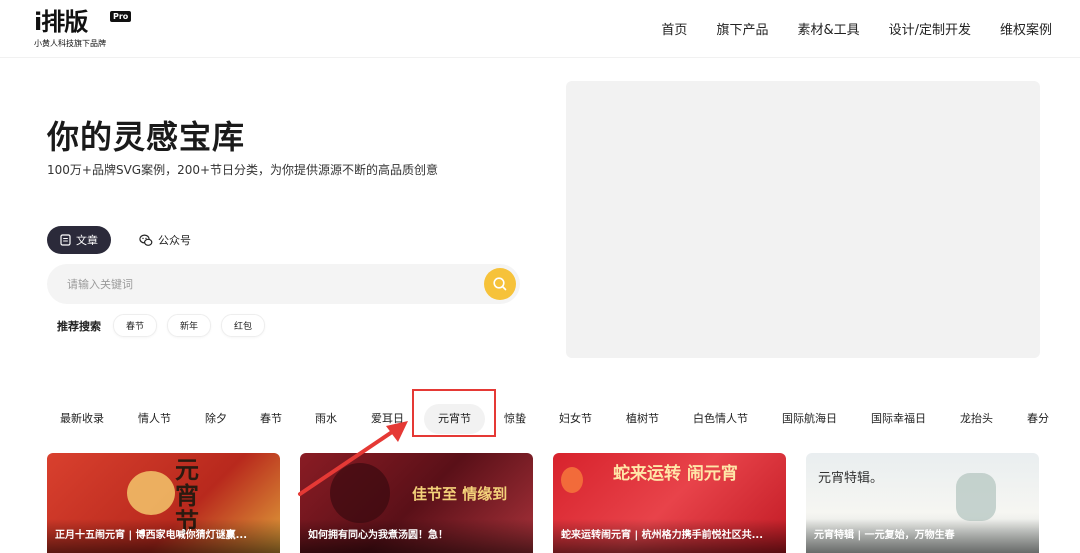 The width and height of the screenshot is (1080, 553). Describe the element at coordinates (460, 494) in the screenshot. I see `card-art-text: 佳节至 情缘到` at that location.